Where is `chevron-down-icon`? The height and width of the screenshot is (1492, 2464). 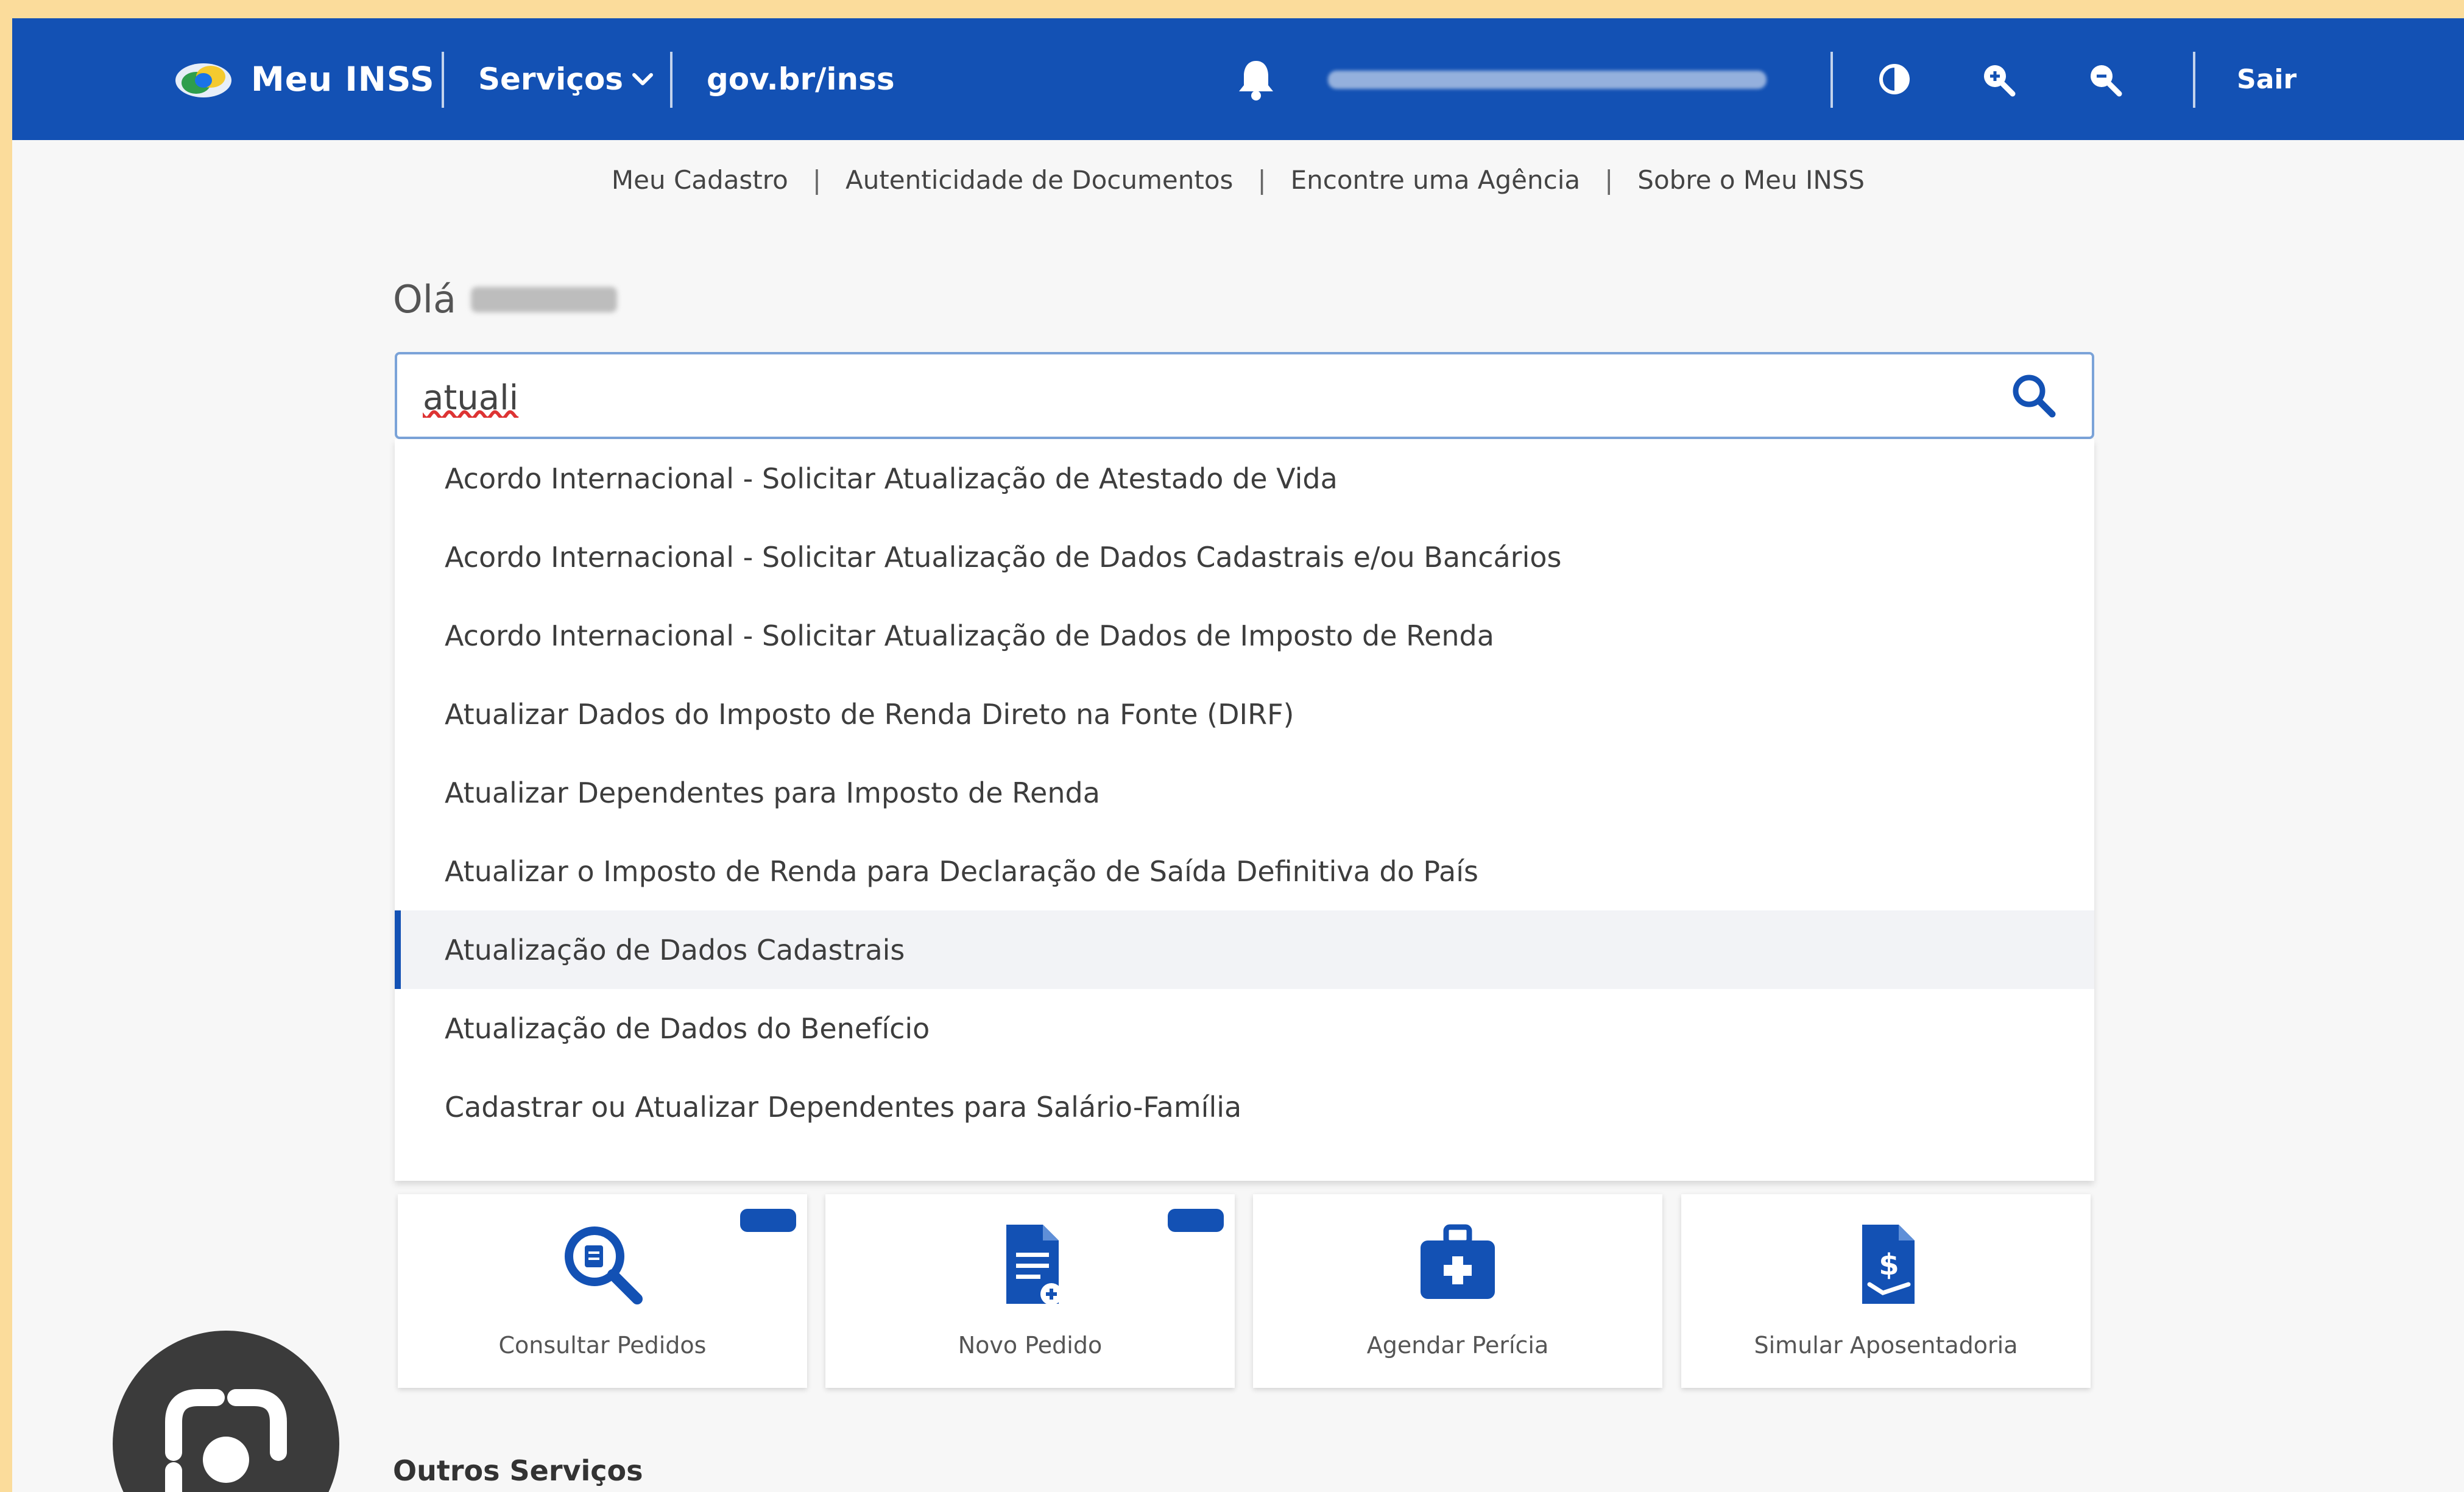 chevron-down-icon is located at coordinates (643, 79).